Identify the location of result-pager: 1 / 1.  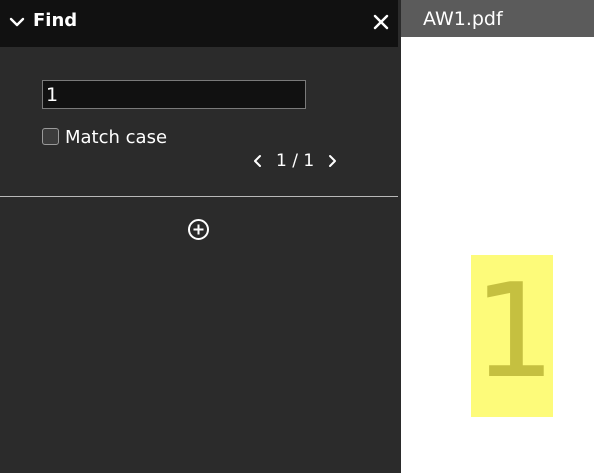
(295, 161).